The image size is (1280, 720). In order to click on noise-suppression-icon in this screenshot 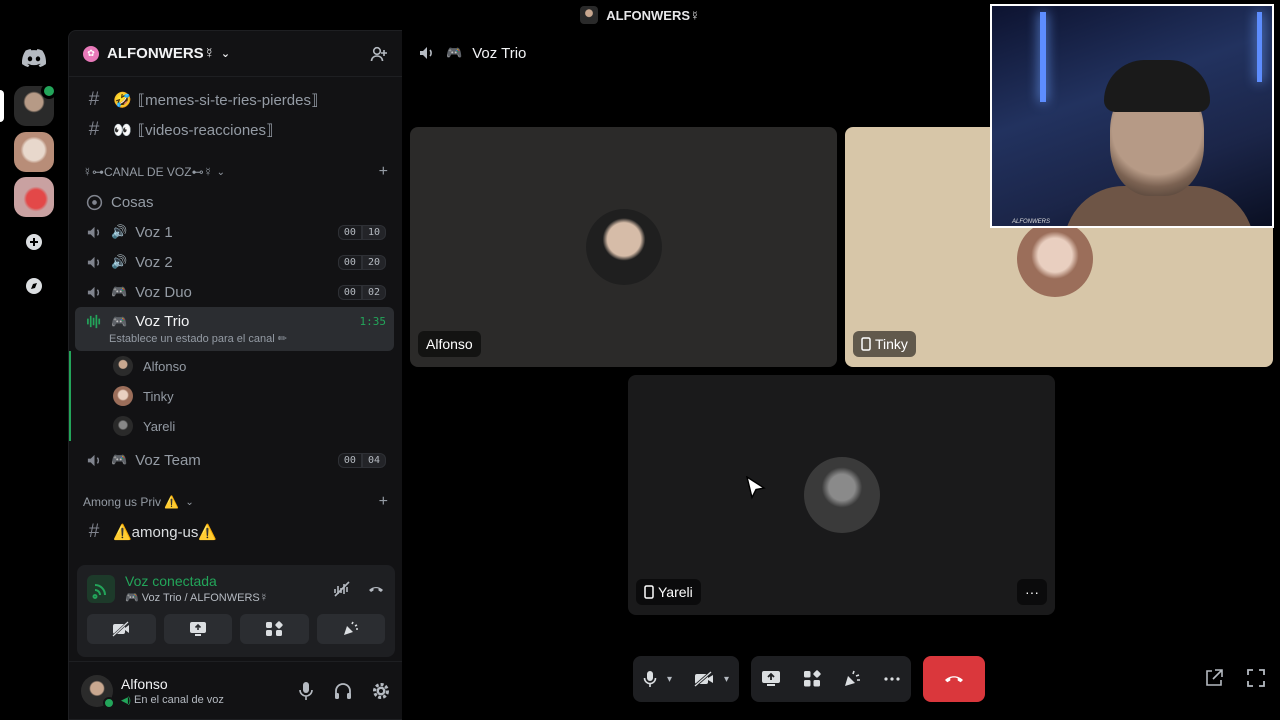, I will do `click(342, 589)`.